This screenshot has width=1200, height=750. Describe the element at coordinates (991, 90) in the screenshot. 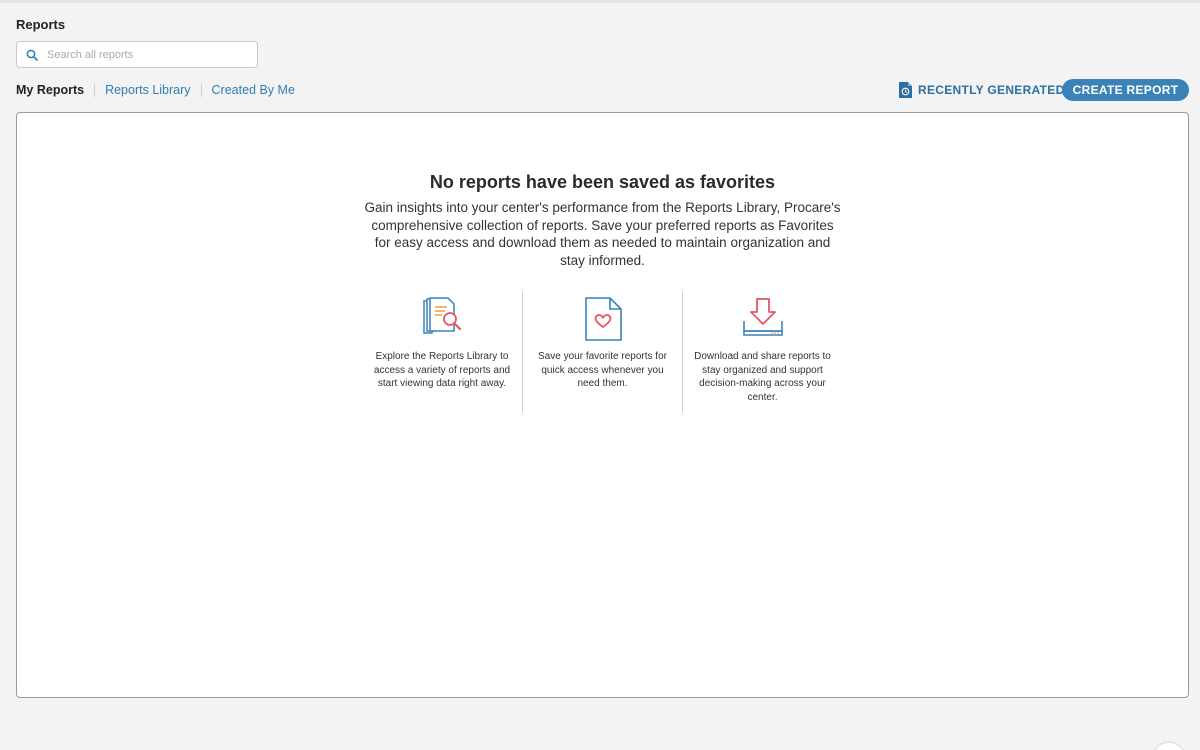

I see `recently-generated-label: RECENTLY GENERATED` at that location.